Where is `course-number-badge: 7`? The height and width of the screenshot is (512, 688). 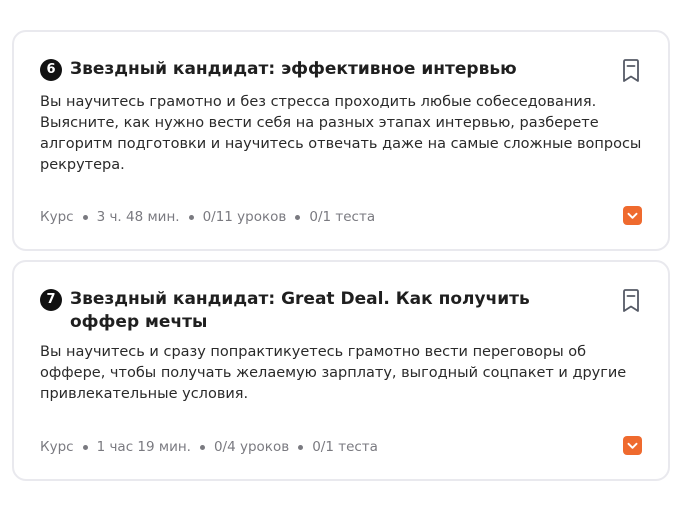
course-number-badge: 7 is located at coordinates (51, 300).